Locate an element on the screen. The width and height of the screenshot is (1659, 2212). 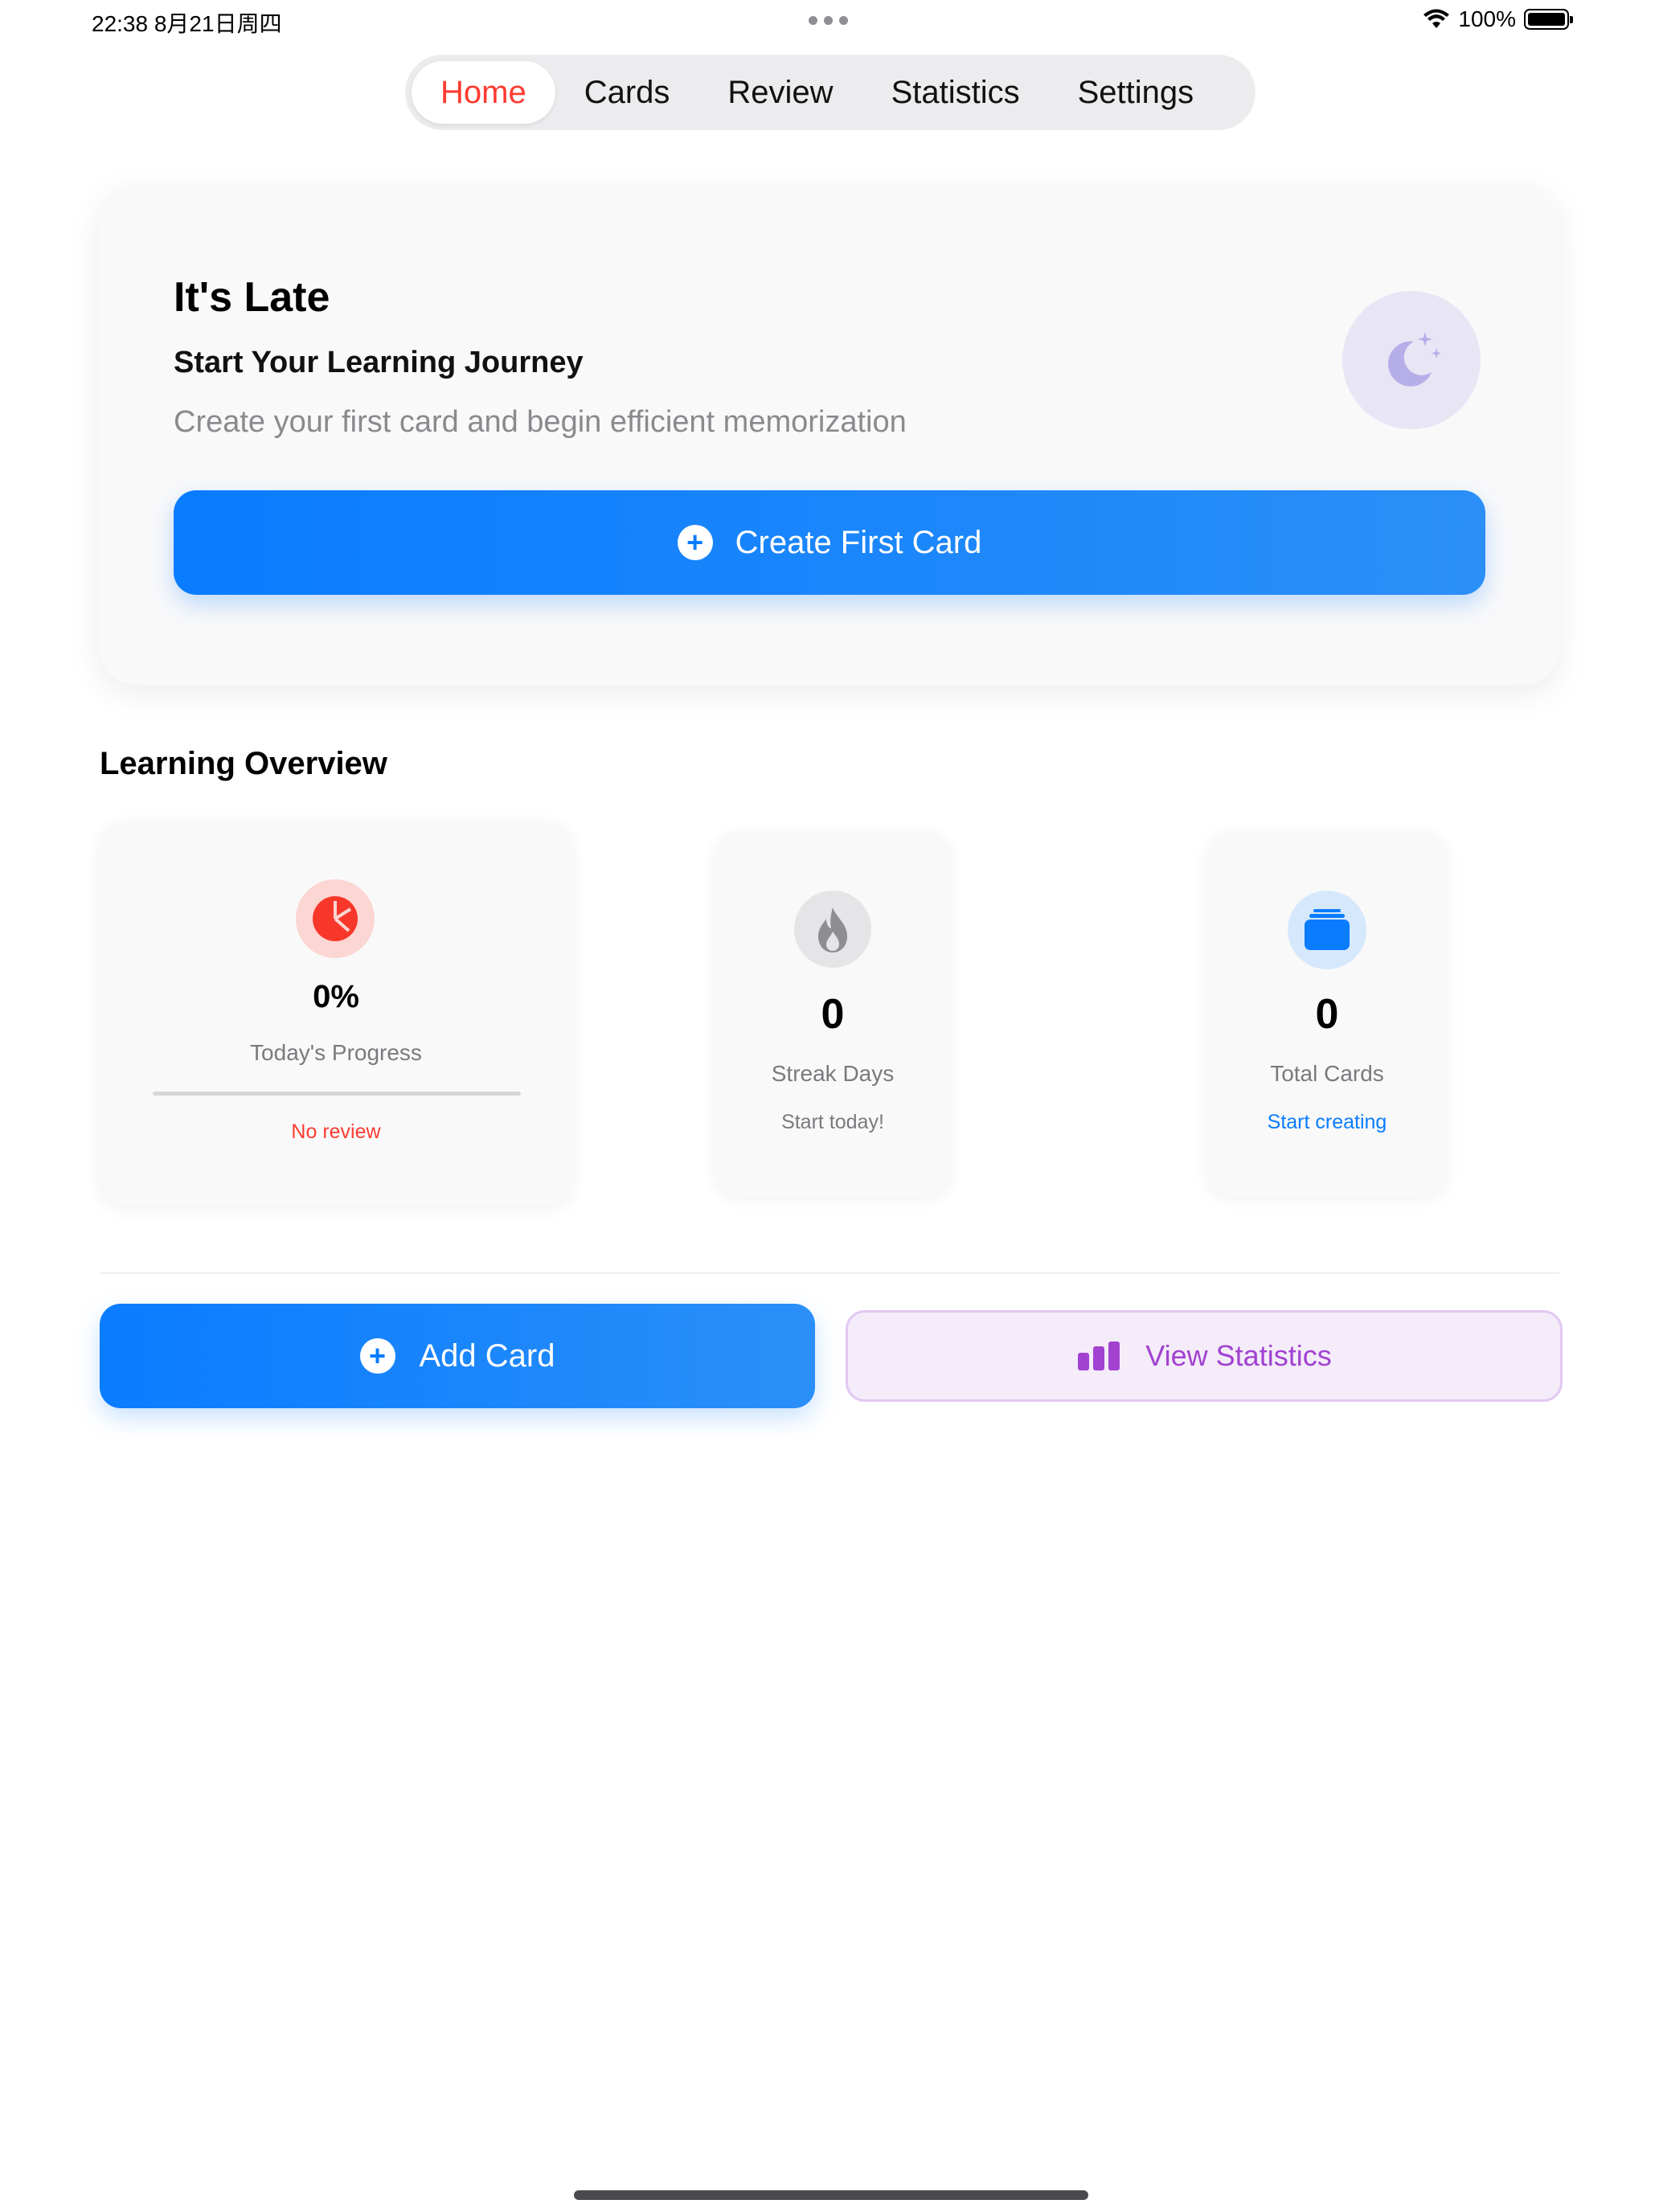
battery-percent: 100% is located at coordinates (1487, 18).